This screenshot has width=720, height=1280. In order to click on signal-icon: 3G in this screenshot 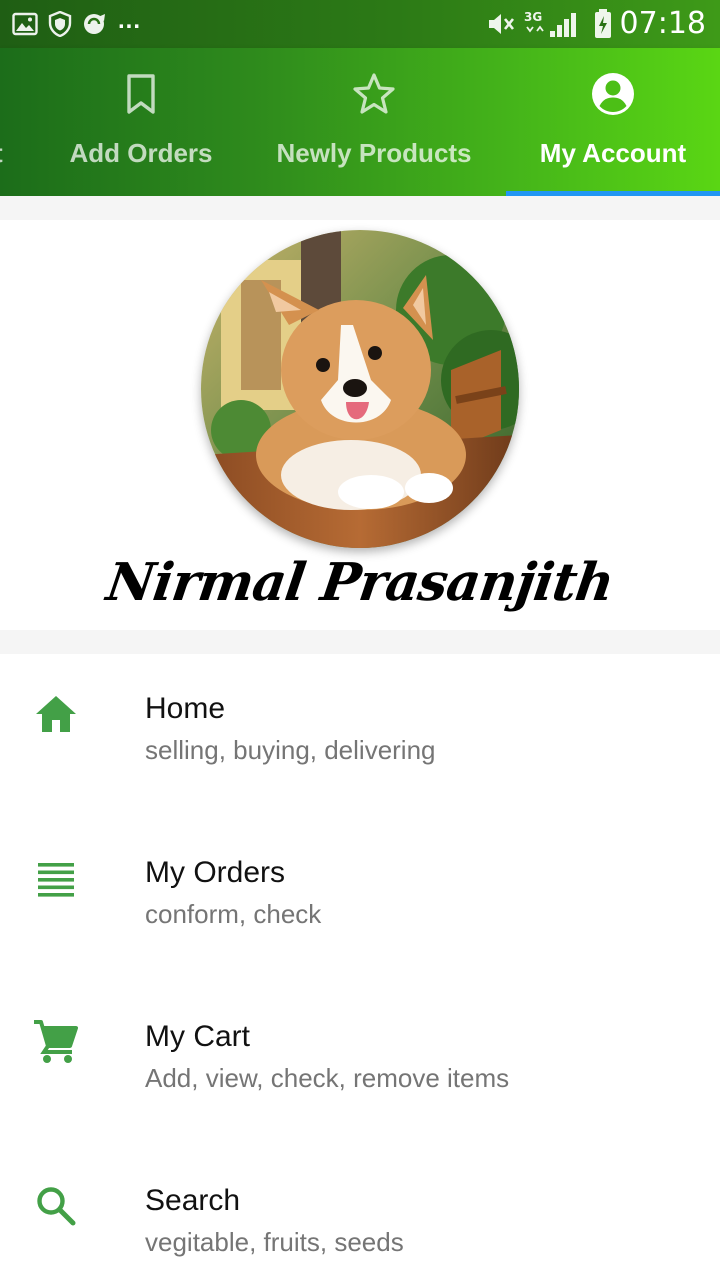, I will do `click(555, 24)`.